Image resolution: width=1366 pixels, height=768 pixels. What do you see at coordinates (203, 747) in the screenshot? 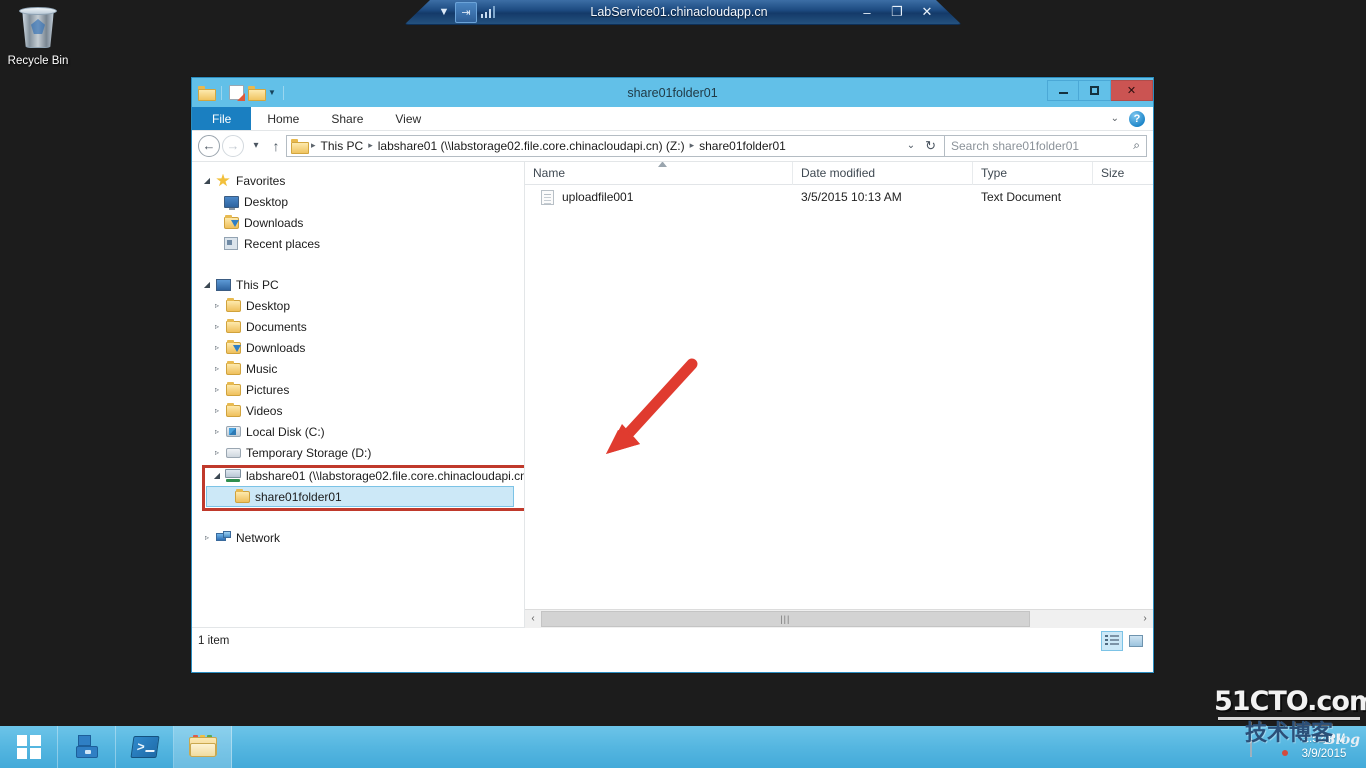
I see `taskbar-item-file-explorer` at bounding box center [203, 747].